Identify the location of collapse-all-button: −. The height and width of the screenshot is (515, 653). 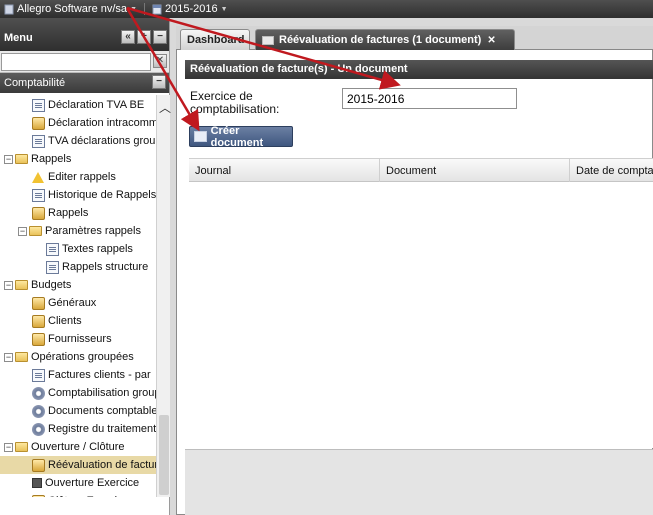
(160, 37).